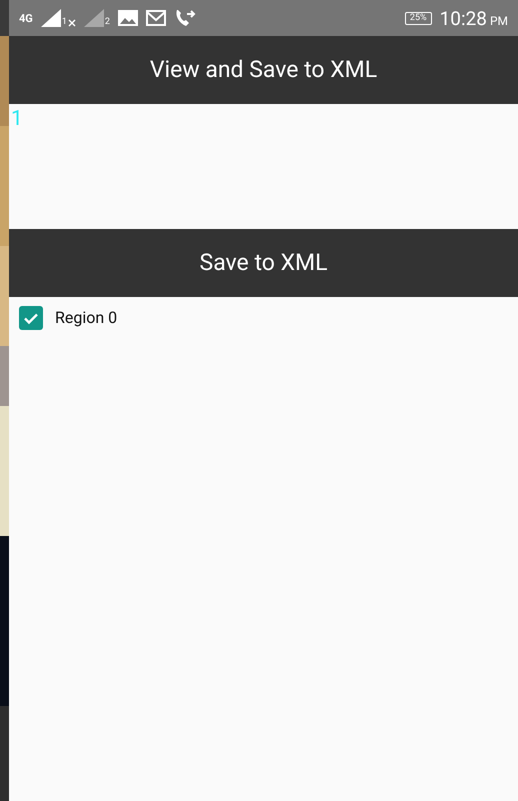 The width and height of the screenshot is (518, 801). Describe the element at coordinates (107, 22) in the screenshot. I see `sim-label: 2` at that location.